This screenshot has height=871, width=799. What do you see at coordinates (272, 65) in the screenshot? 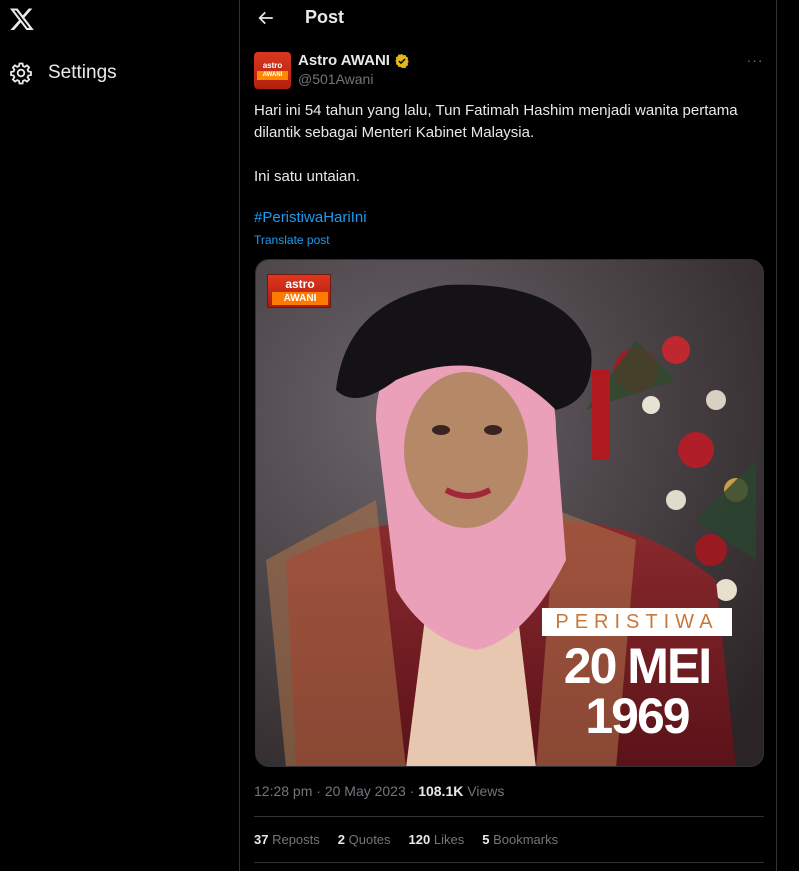
I see `avatar-text-top: astro` at bounding box center [272, 65].